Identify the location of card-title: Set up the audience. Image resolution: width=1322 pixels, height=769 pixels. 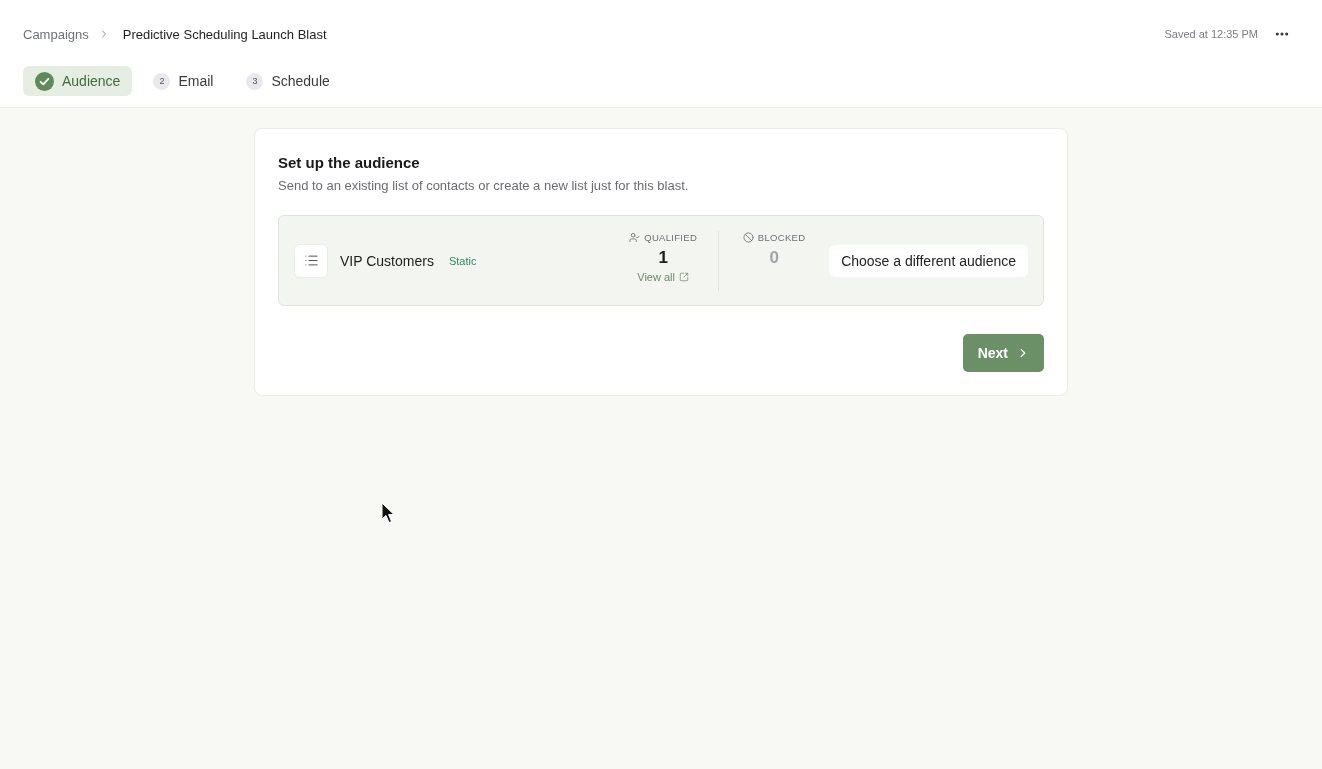
(349, 163).